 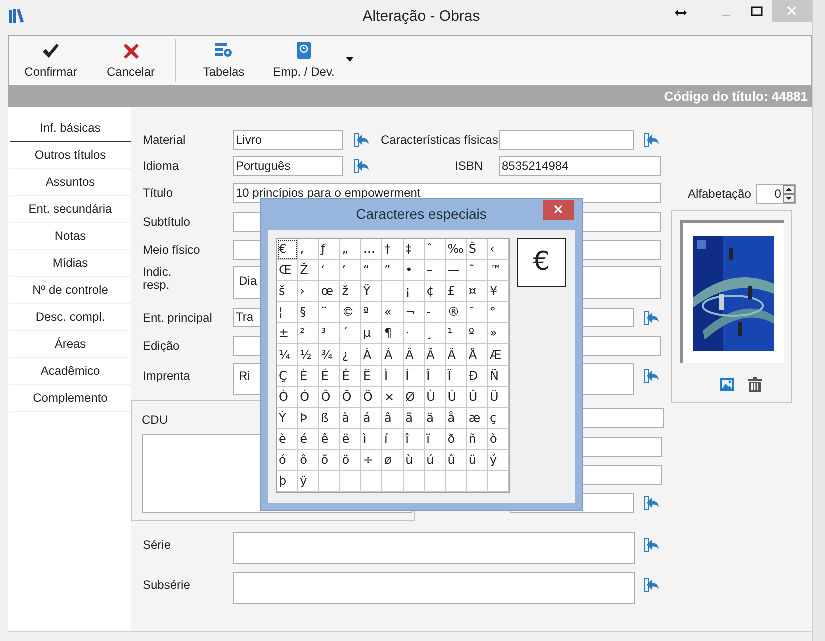 I want to click on character-cell: Í, so click(x=414, y=376).